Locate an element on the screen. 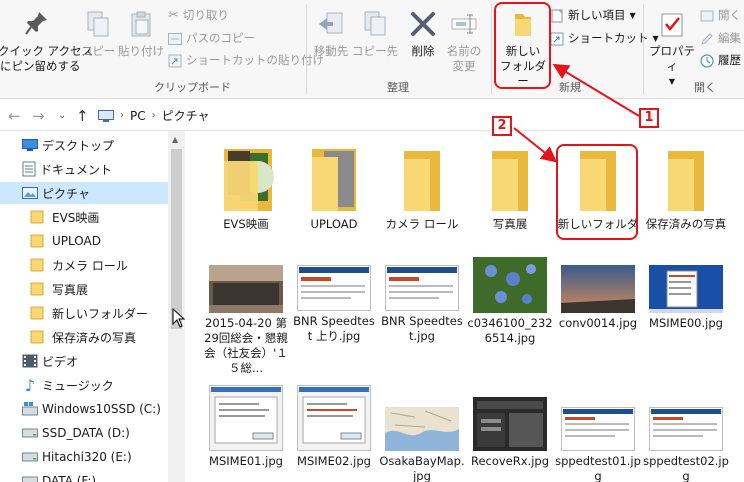 The width and height of the screenshot is (744, 482). nav-item-label: SSD_DATA (D:) is located at coordinates (86, 433).